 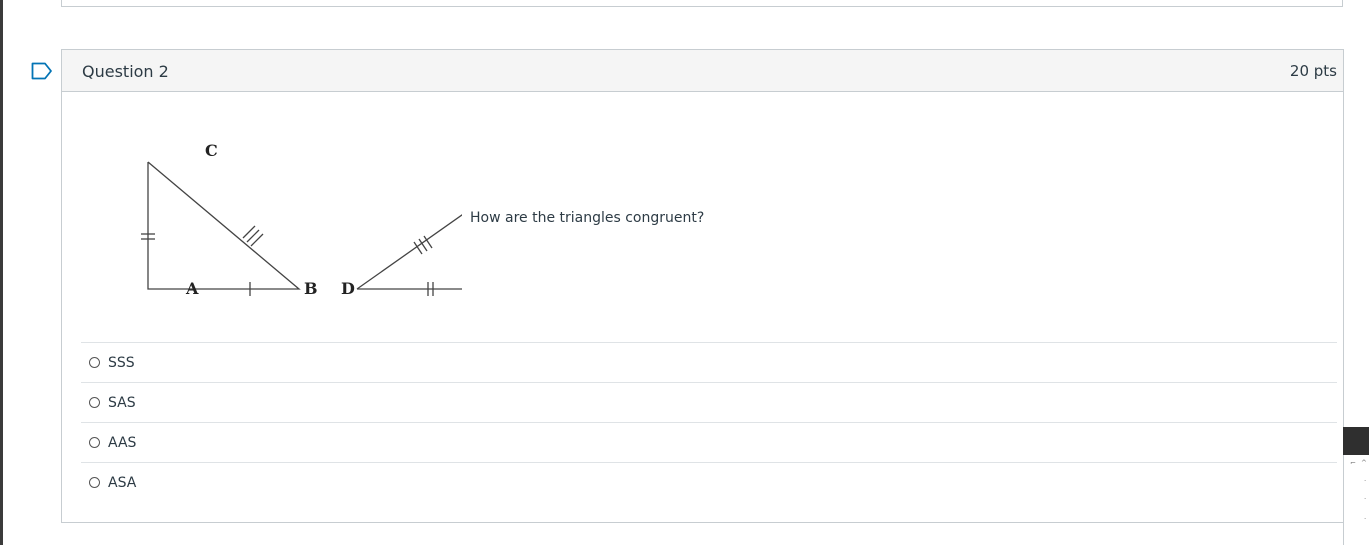 What do you see at coordinates (587, 218) in the screenshot?
I see `question-prompt: How are the triangles congruent?` at bounding box center [587, 218].